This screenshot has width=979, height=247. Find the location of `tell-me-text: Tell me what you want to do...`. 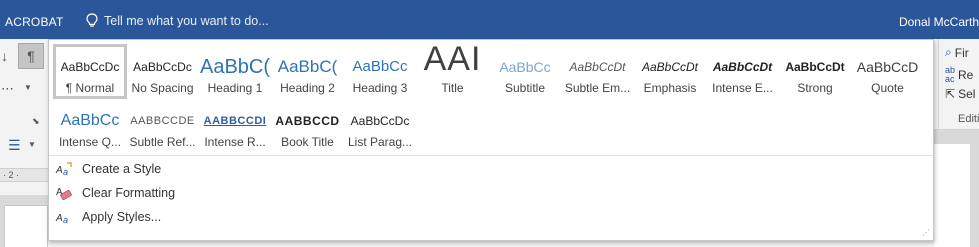

tell-me-text: Tell me what you want to do... is located at coordinates (186, 20).